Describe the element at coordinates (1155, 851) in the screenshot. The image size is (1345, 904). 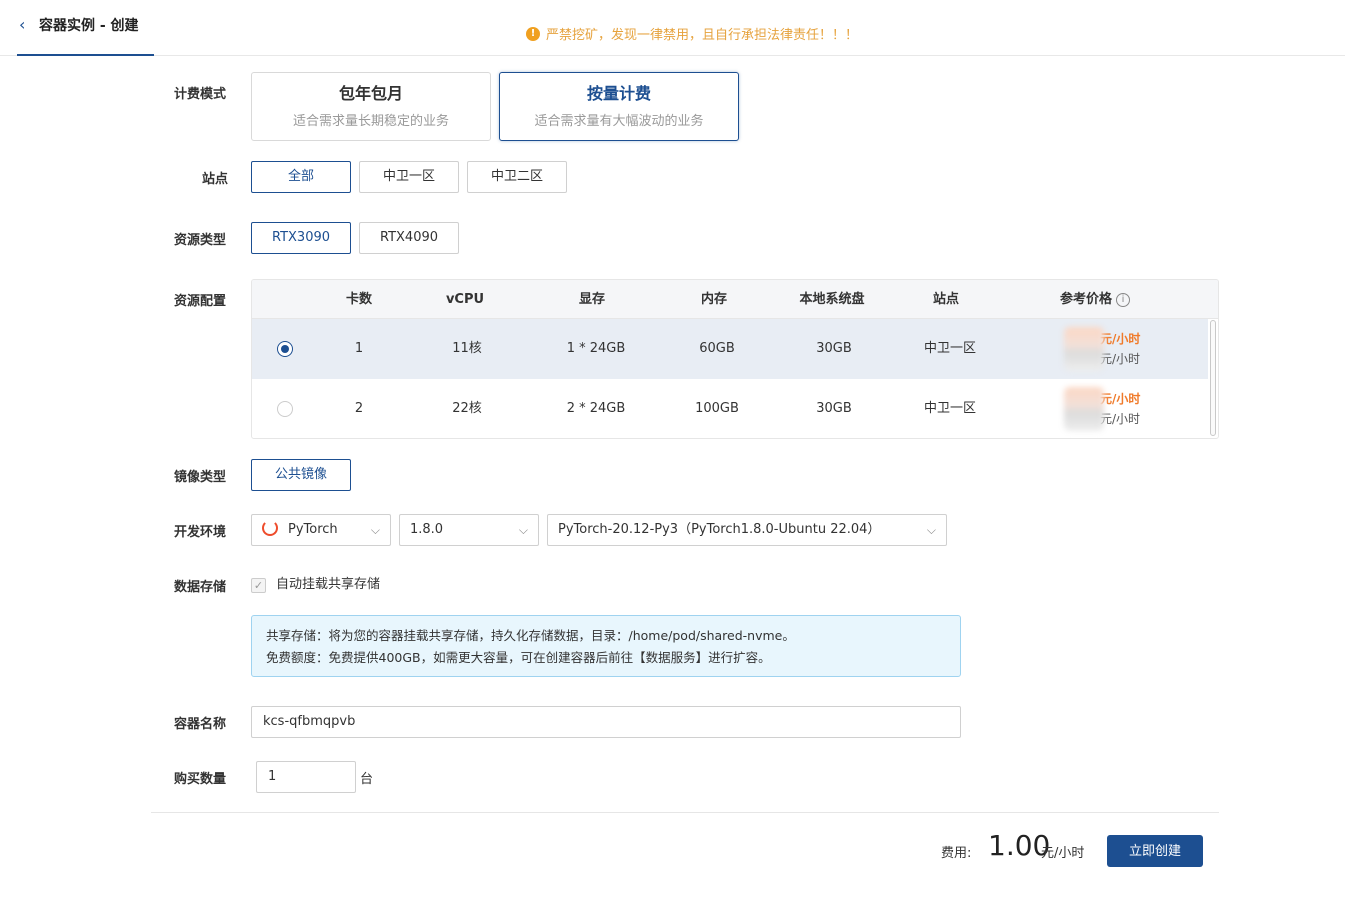
I see `create-button: 立即创建` at that location.